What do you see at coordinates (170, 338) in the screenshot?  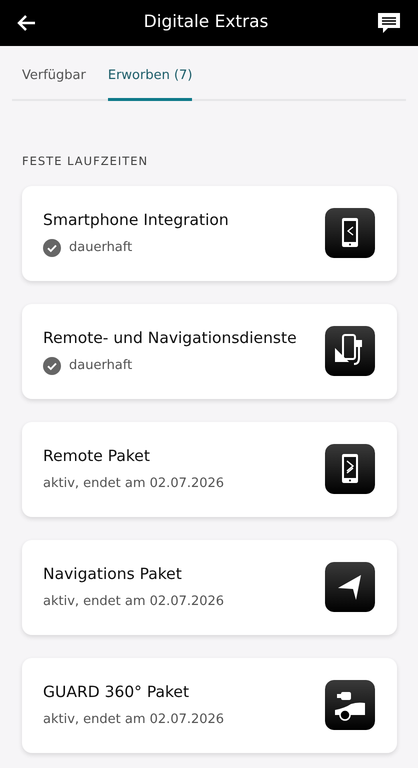 I see `product-title: Remote- und Navigationsdienste` at bounding box center [170, 338].